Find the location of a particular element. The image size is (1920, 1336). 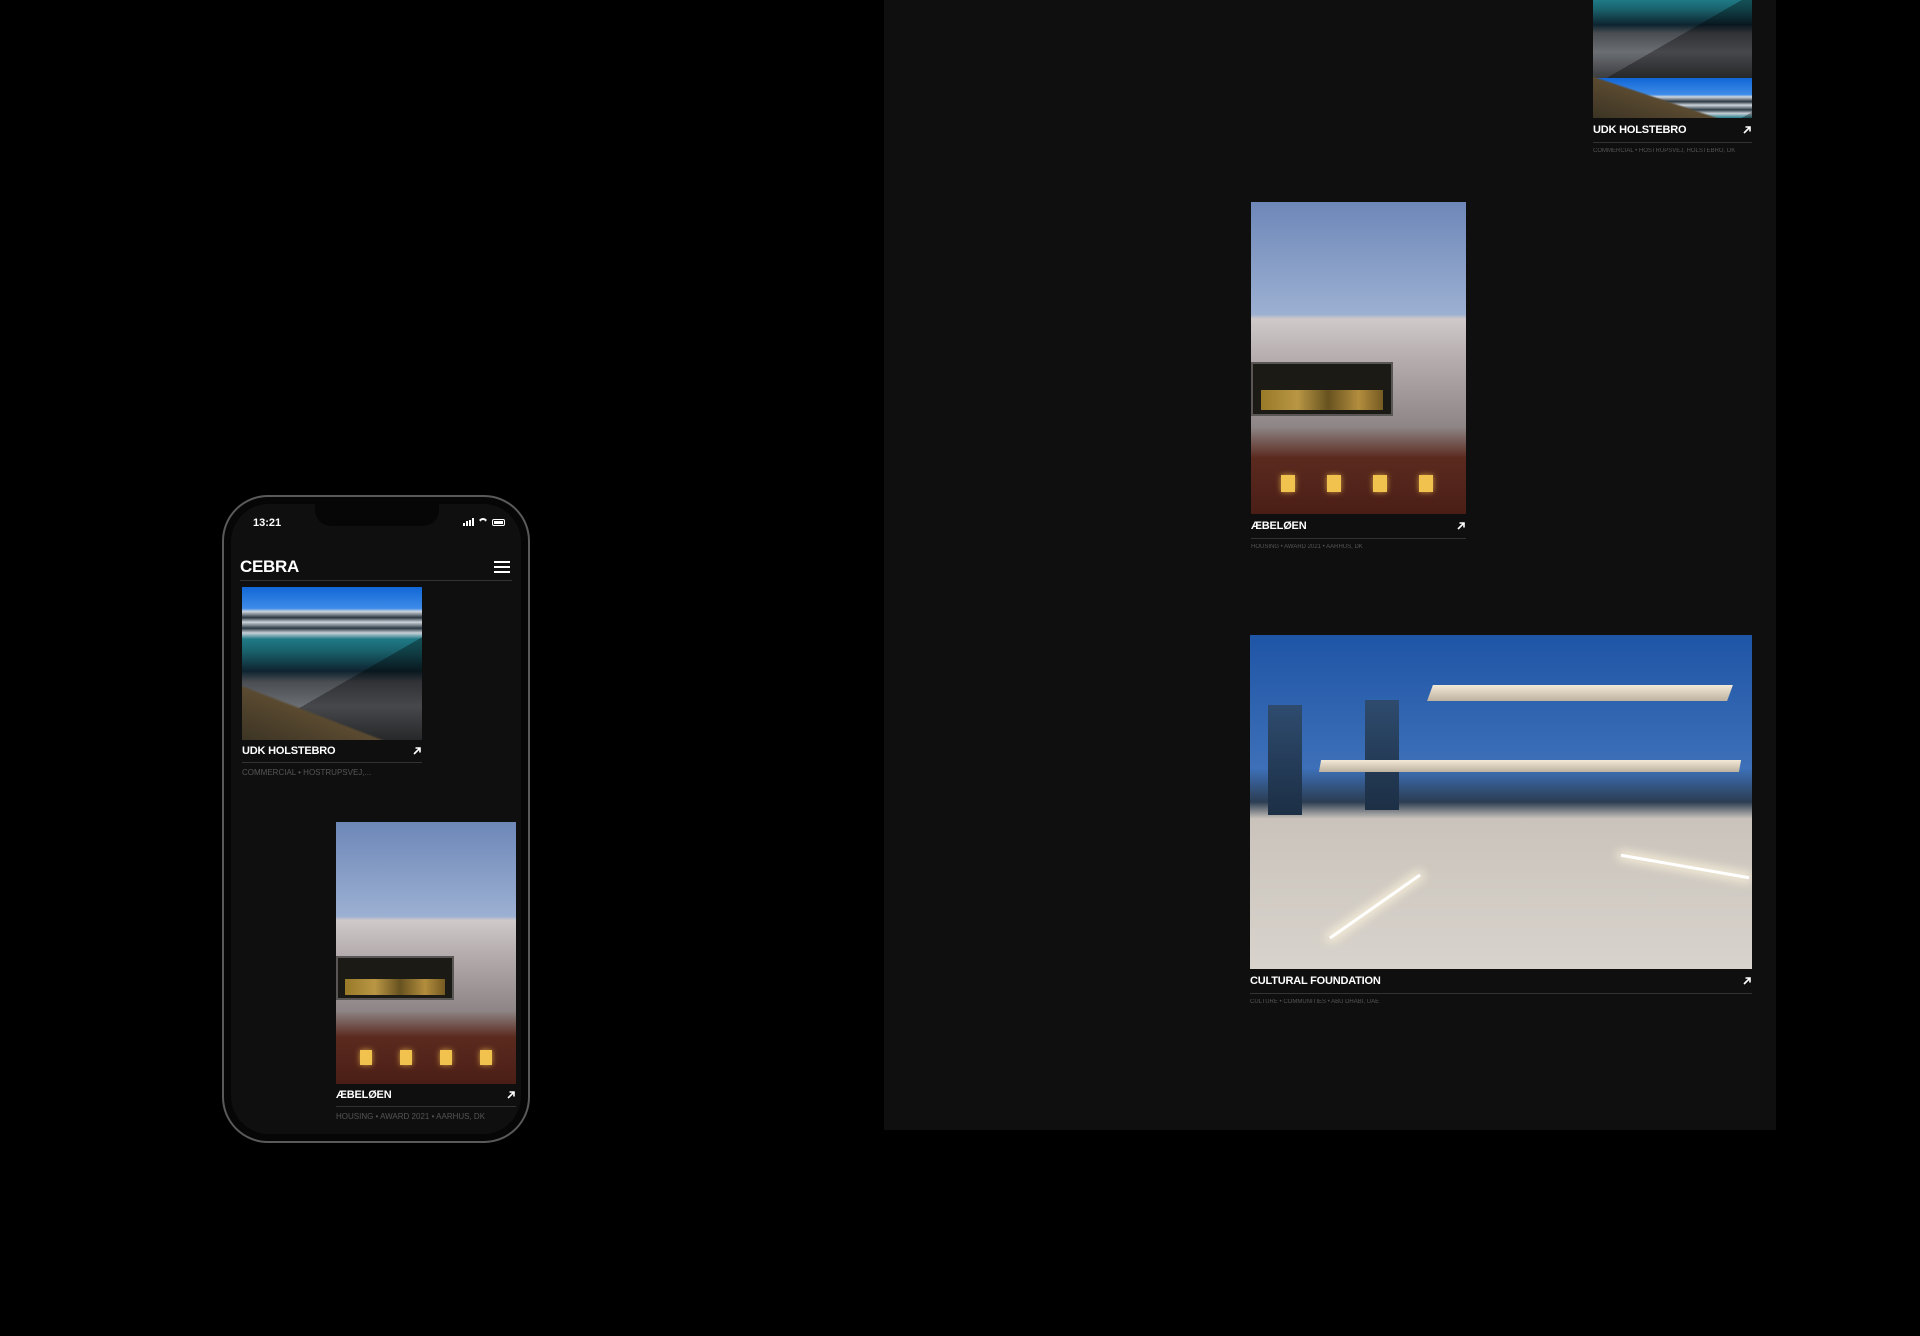

project-title-row: CULTURAL FOUNDATION is located at coordinates (1501, 981).